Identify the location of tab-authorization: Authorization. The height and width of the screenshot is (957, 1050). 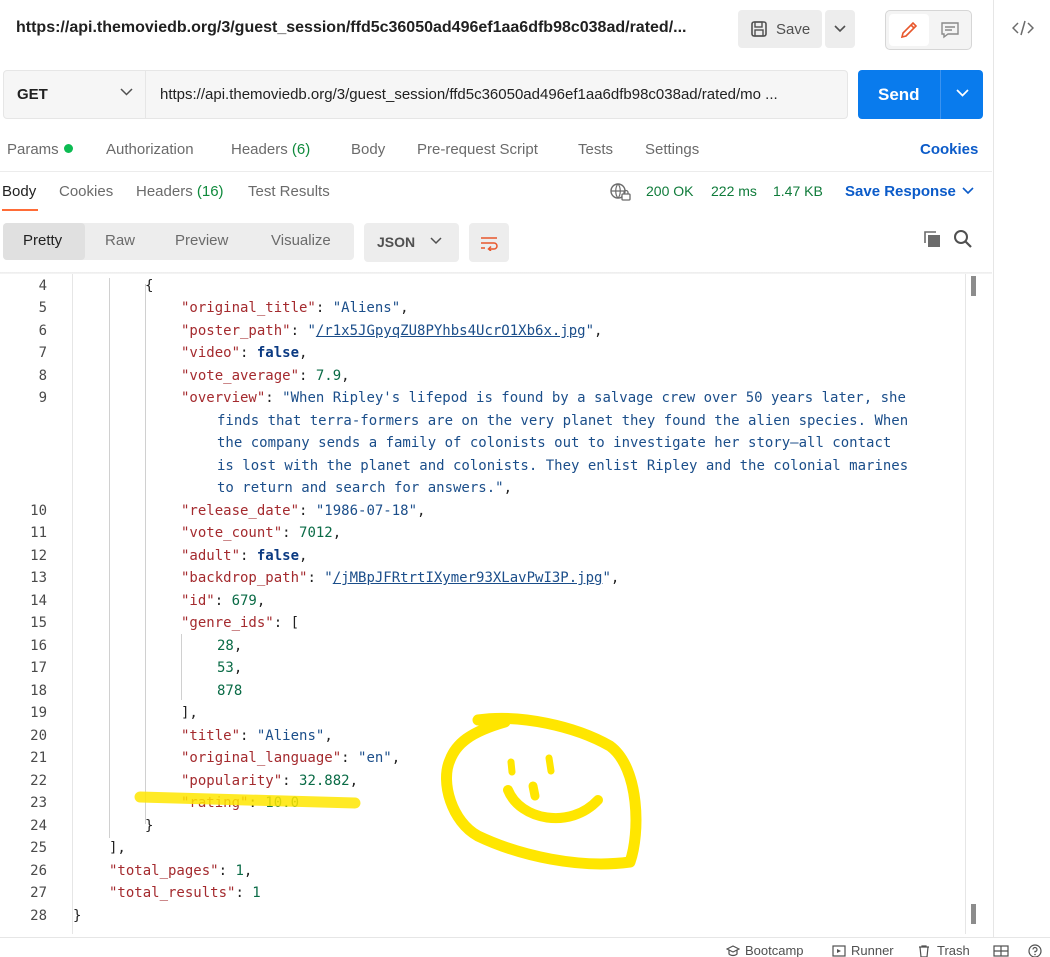
(150, 149).